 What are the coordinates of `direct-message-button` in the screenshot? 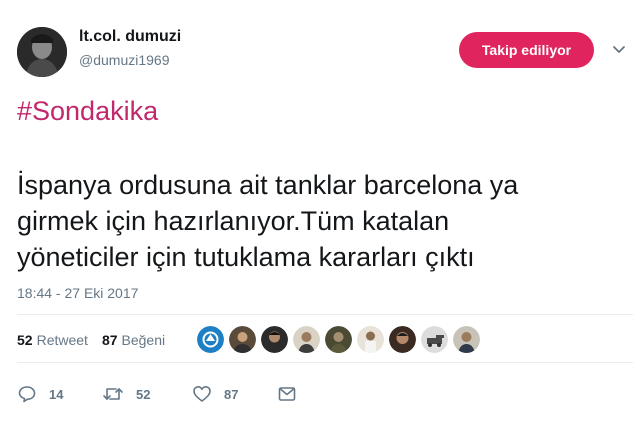 It's located at (287, 394).